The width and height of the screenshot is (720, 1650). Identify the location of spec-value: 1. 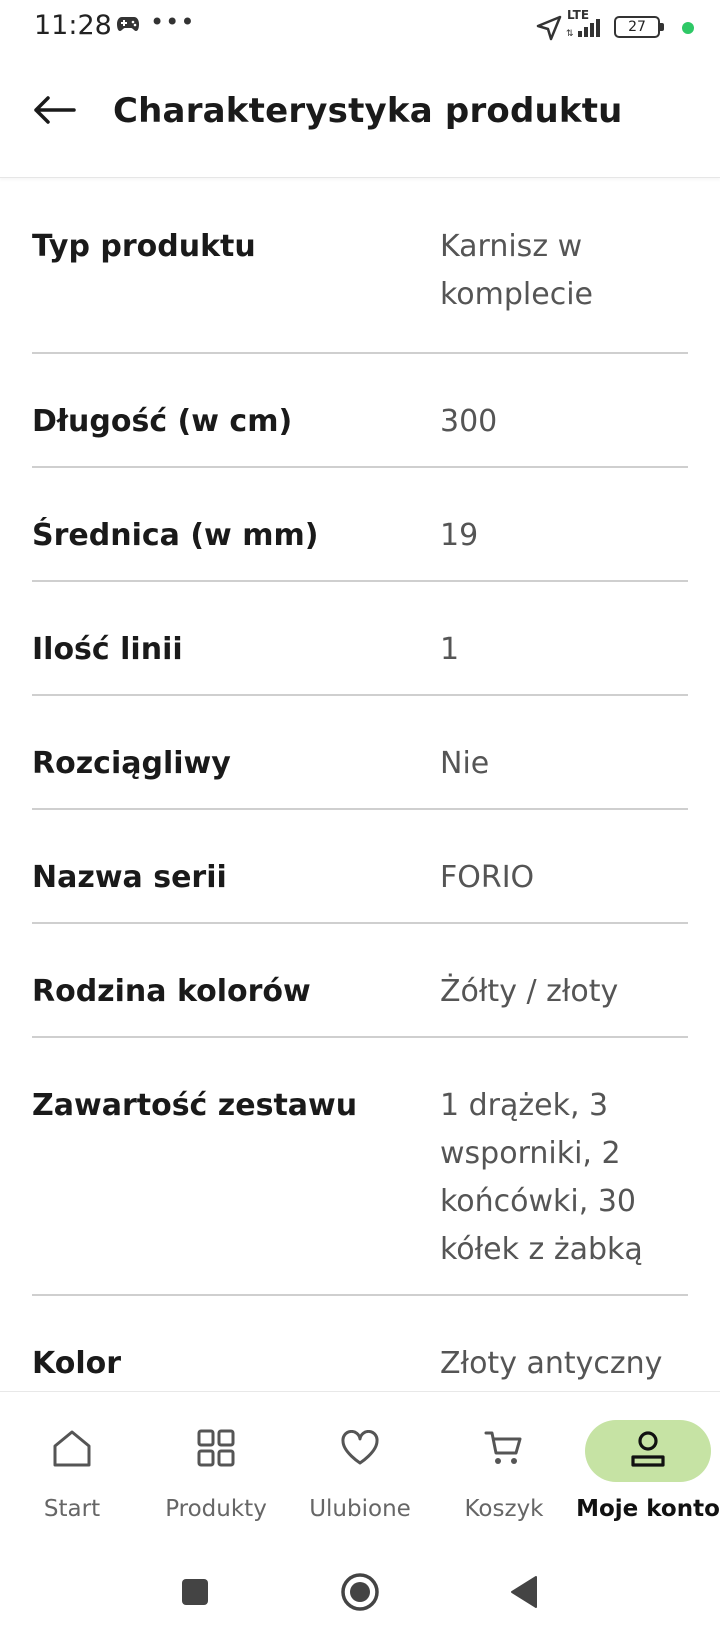
(450, 649).